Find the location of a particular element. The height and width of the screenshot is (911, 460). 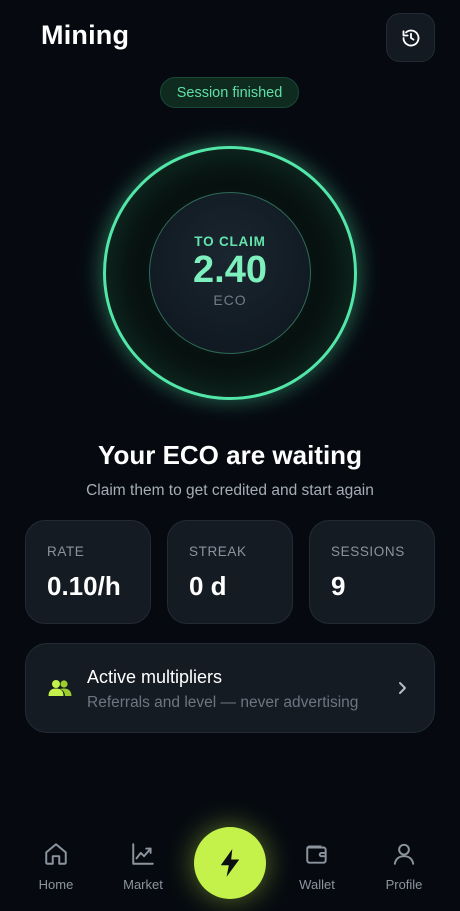

stat-card-streak: STREAK 0 d is located at coordinates (230, 572).